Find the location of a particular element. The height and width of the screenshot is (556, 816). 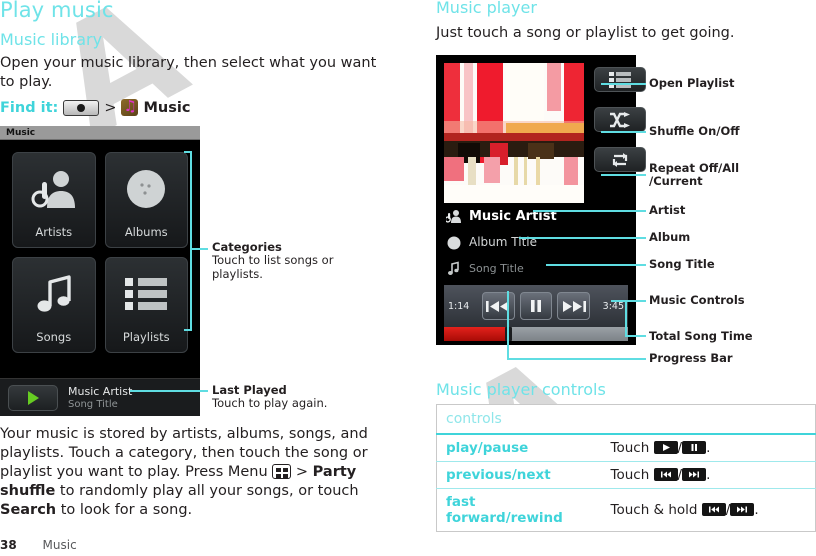

leader-artist is located at coordinates (589, 211).